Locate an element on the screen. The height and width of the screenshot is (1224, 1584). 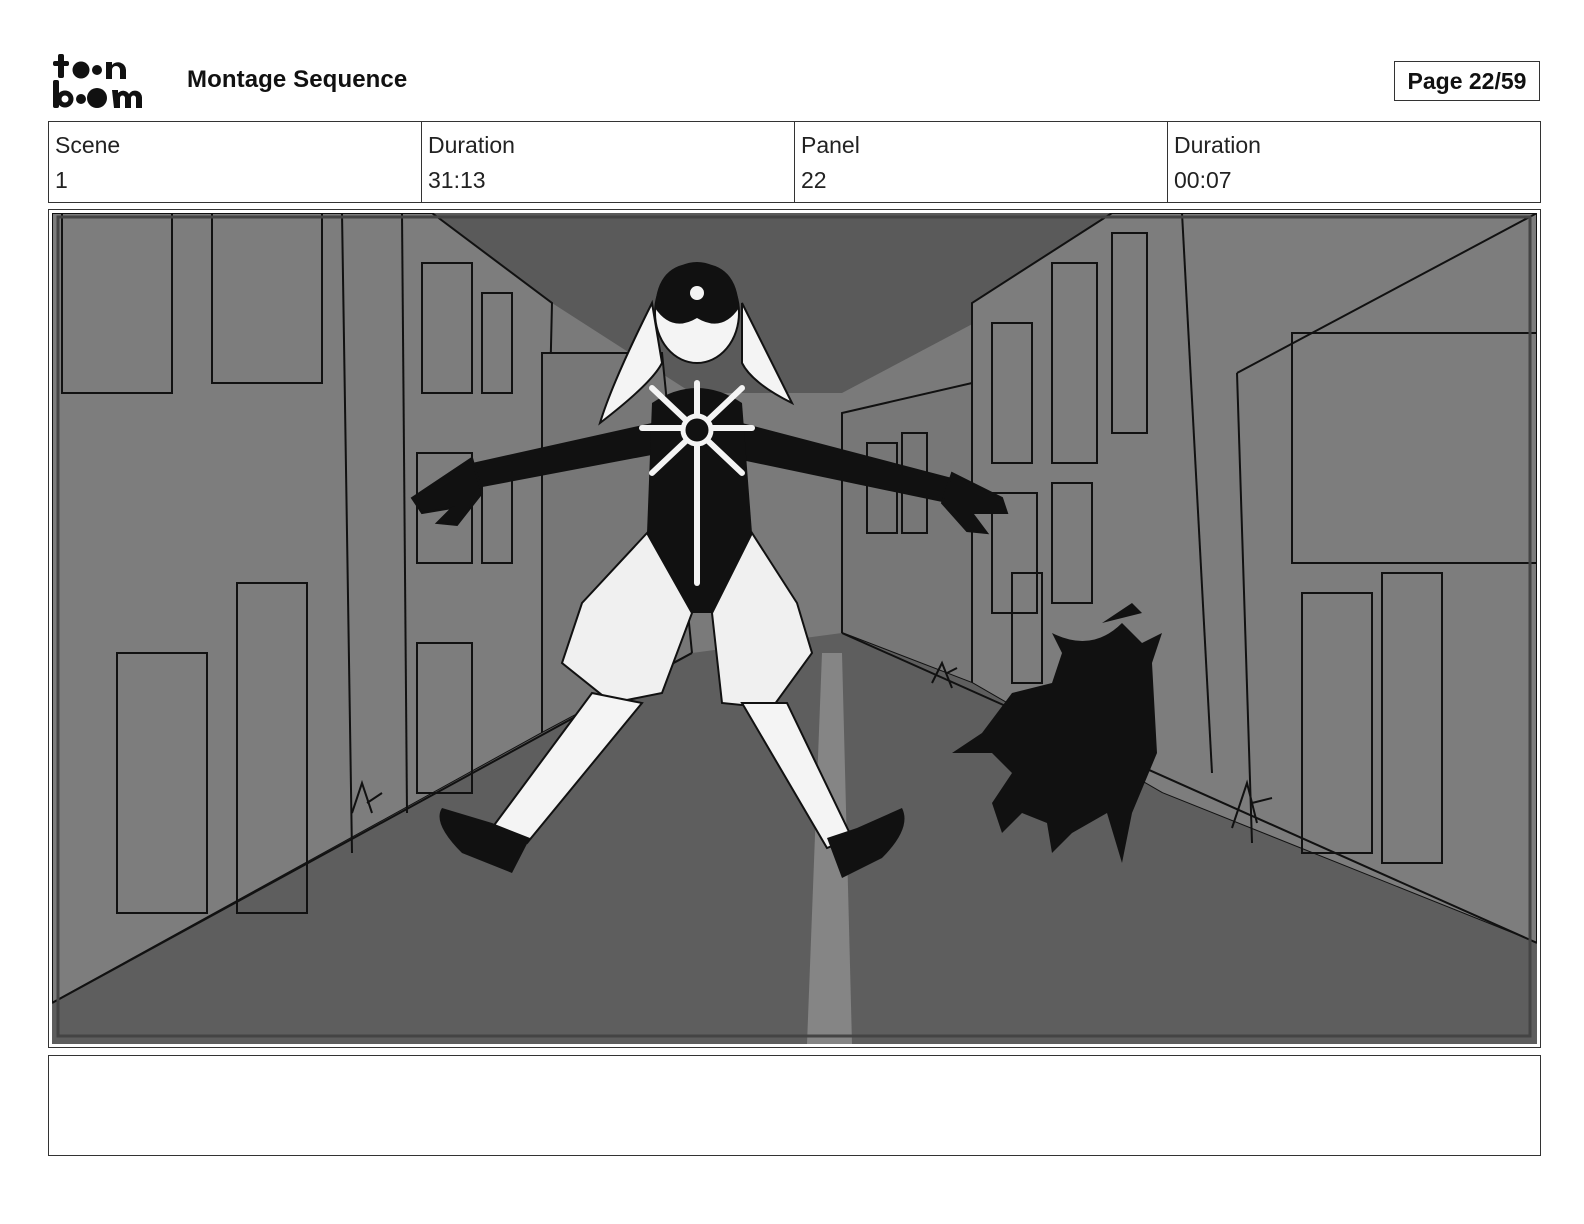
page-number: Page 22/59 is located at coordinates (1467, 81).